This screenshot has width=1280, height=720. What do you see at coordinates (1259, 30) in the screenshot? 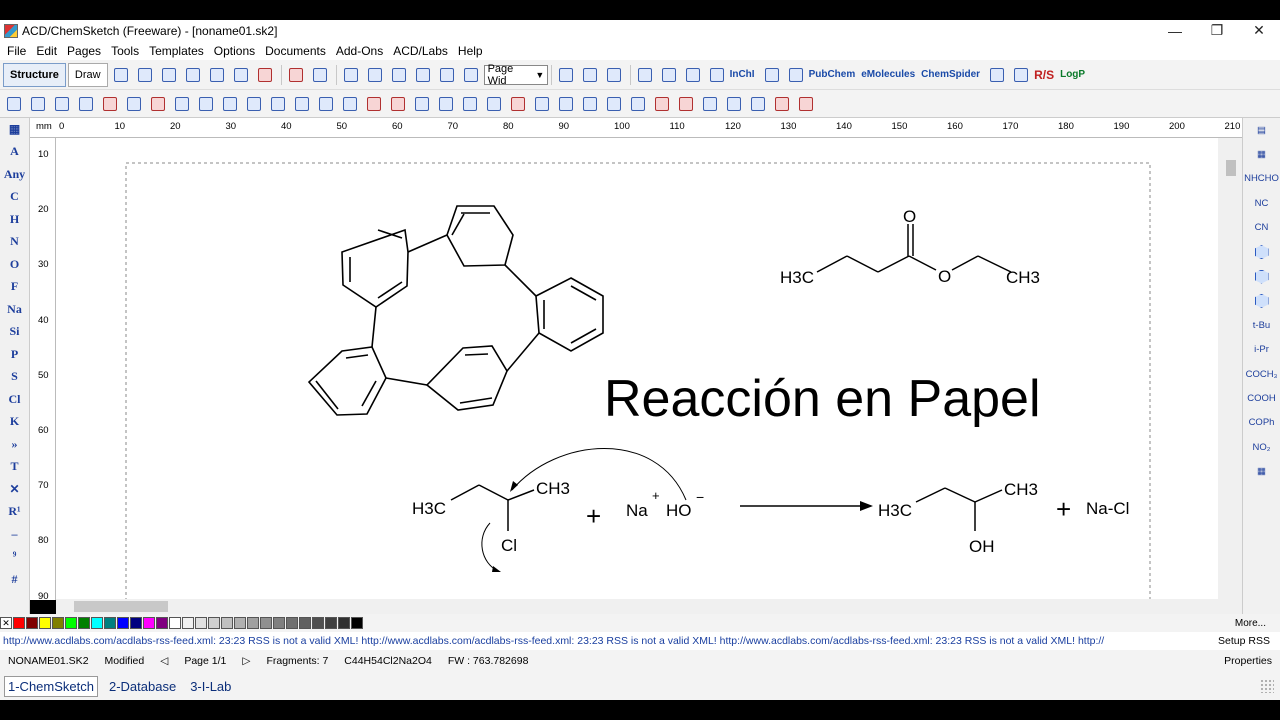
I see `close-button: ✕` at bounding box center [1259, 30].